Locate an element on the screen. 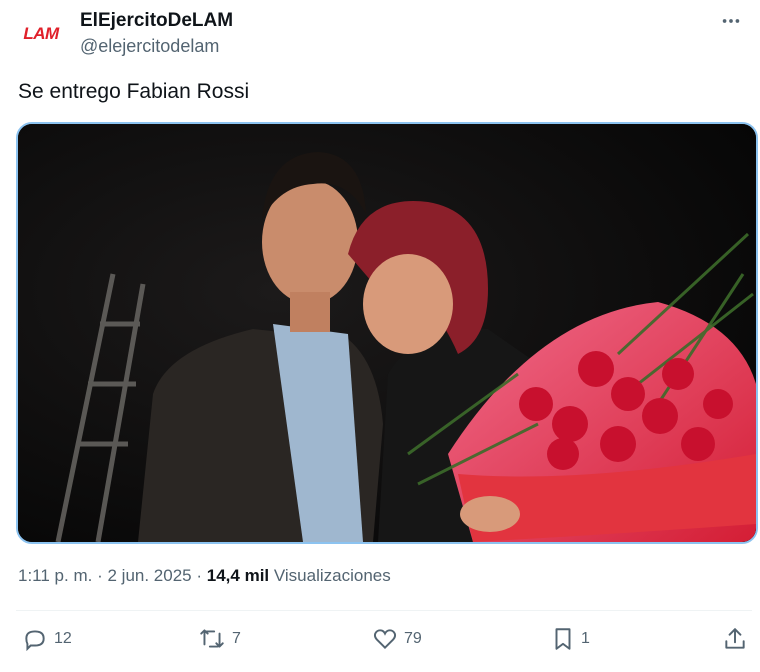  avatar-logo-text: LAM is located at coordinates (41, 33).